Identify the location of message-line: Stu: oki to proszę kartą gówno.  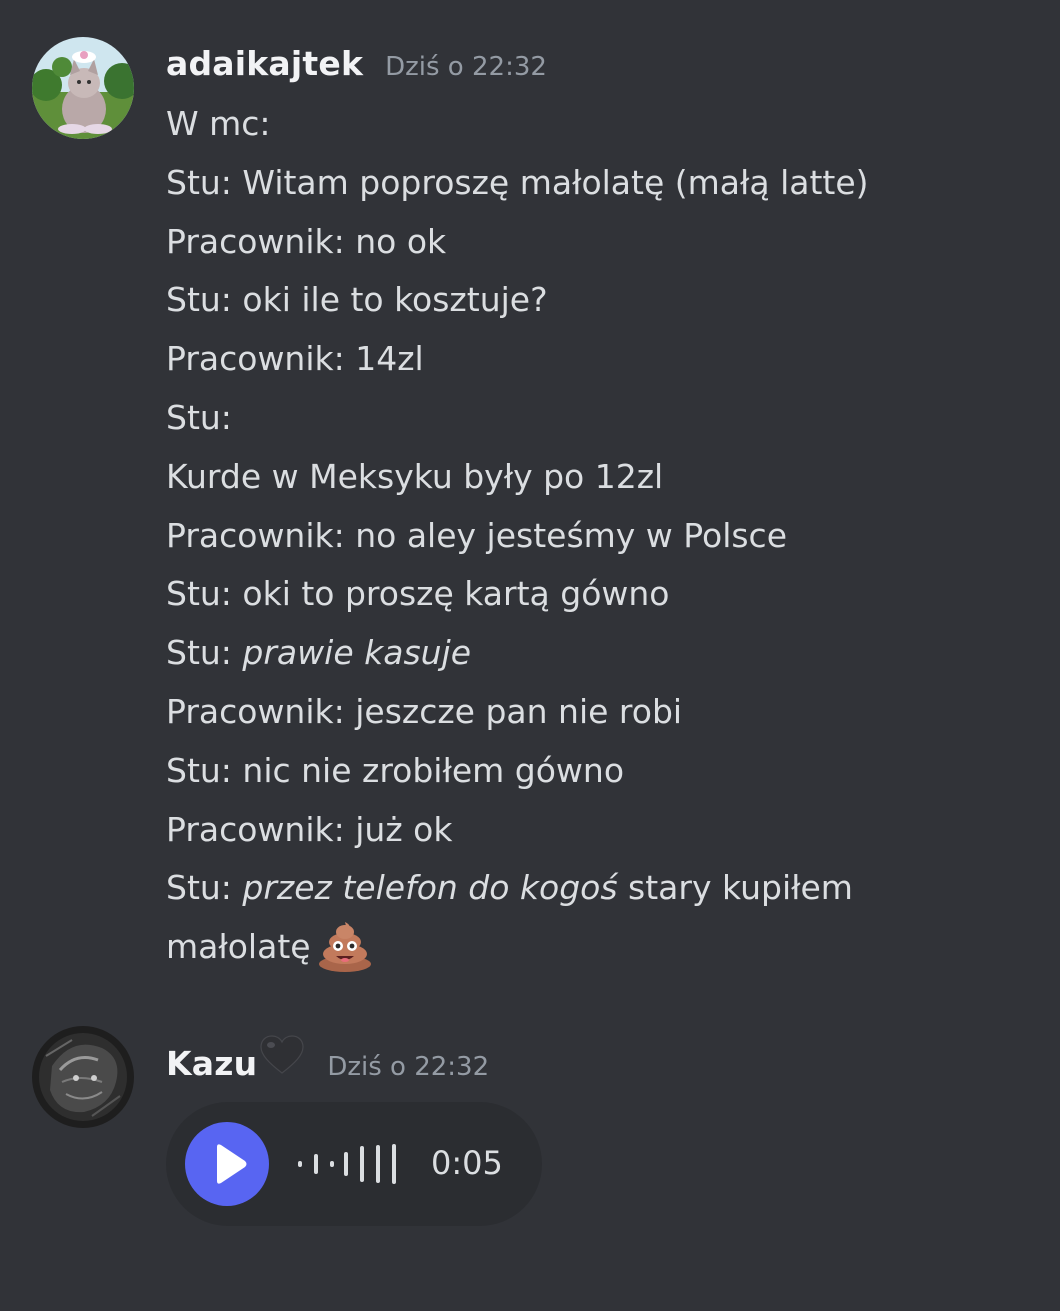
(418, 594).